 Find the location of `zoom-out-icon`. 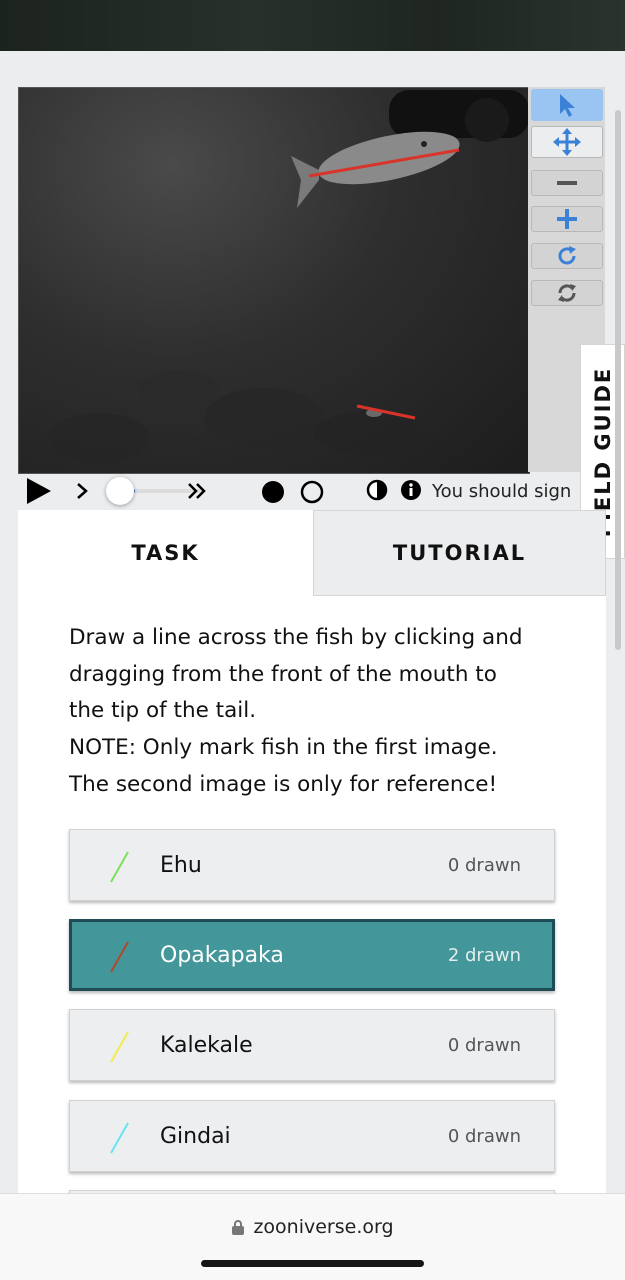

zoom-out-icon is located at coordinates (567, 183).